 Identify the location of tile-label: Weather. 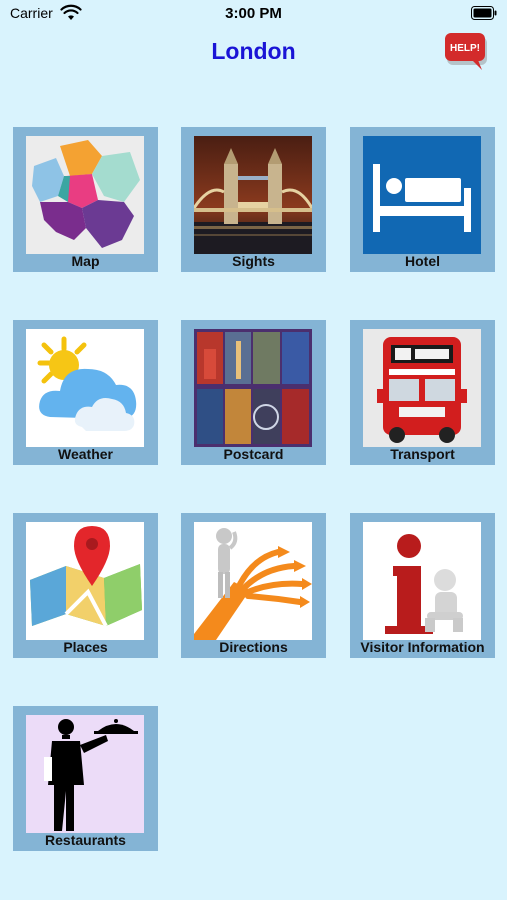
(85, 454).